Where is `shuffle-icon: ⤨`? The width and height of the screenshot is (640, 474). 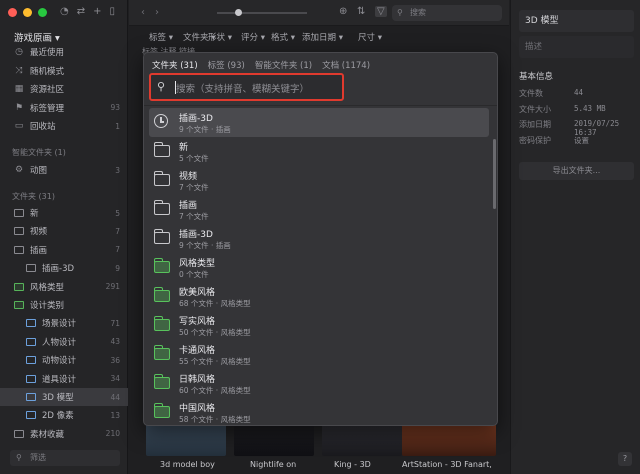
shuffle-icon: ⤨ is located at coordinates (19, 70).